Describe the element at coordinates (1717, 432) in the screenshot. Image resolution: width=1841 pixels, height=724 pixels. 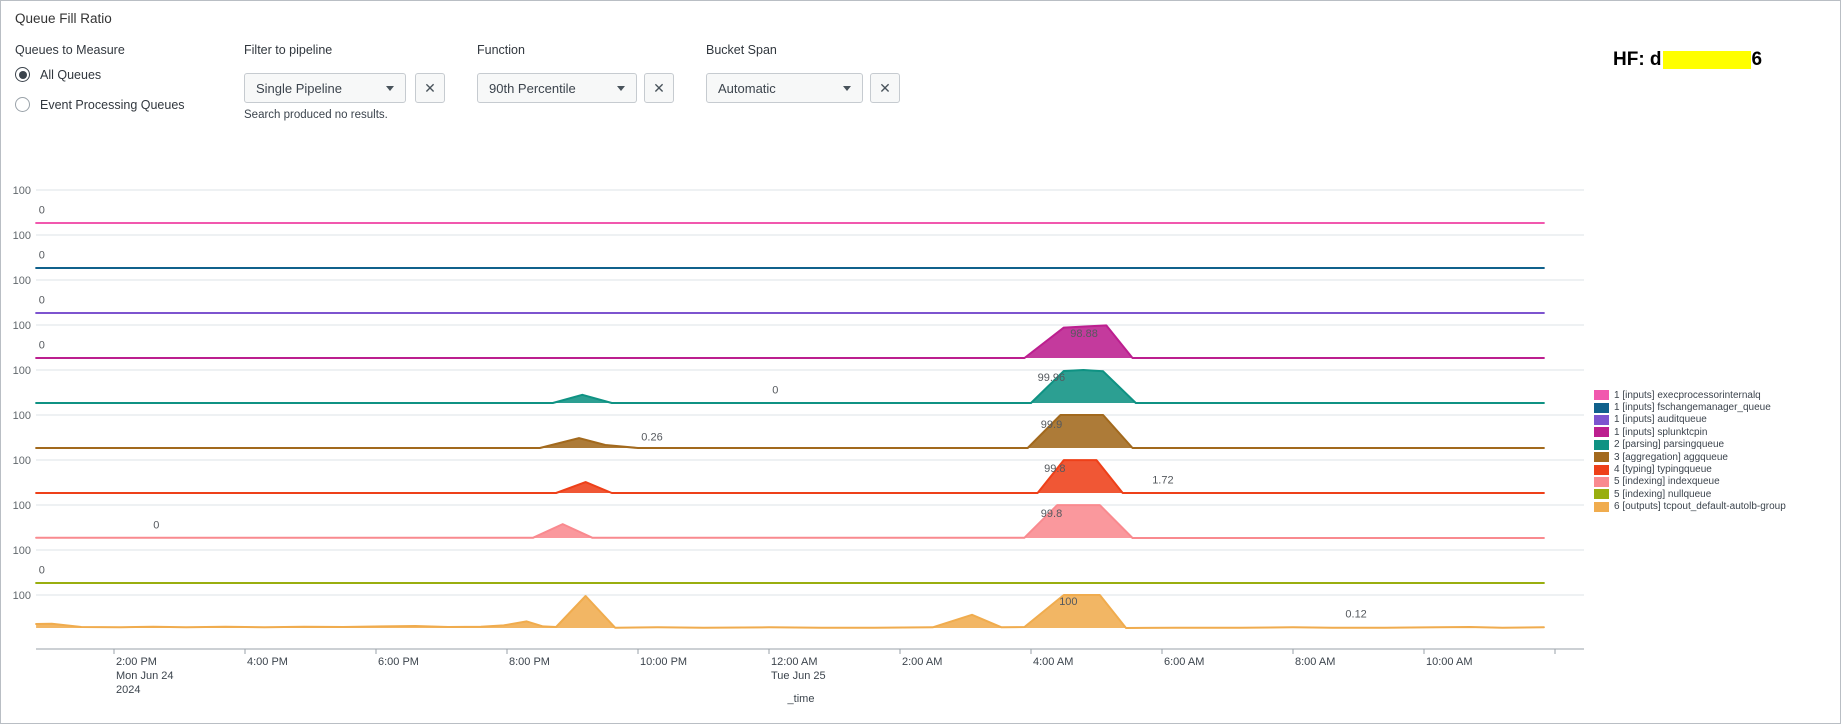
I see `legend-item: 1 [inputs] splunktcpin` at that location.